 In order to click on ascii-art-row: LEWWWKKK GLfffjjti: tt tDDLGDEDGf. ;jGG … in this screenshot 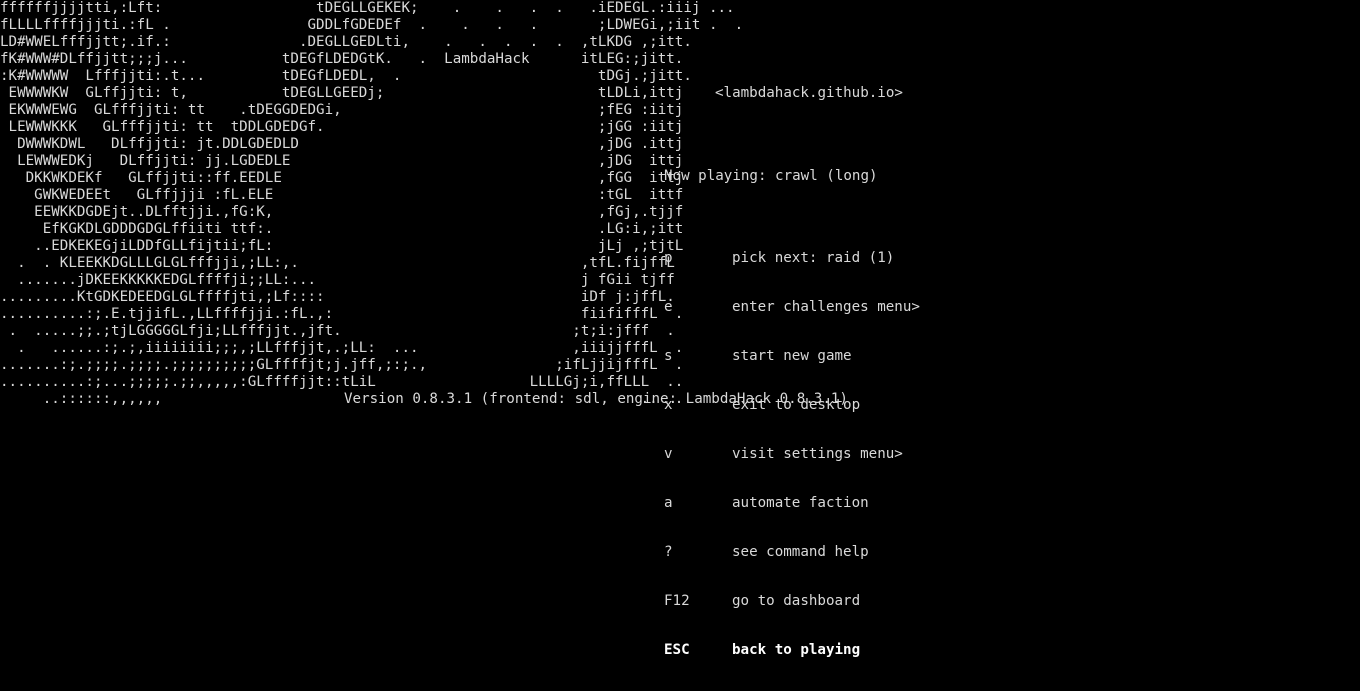, I will do `click(342, 127)`.